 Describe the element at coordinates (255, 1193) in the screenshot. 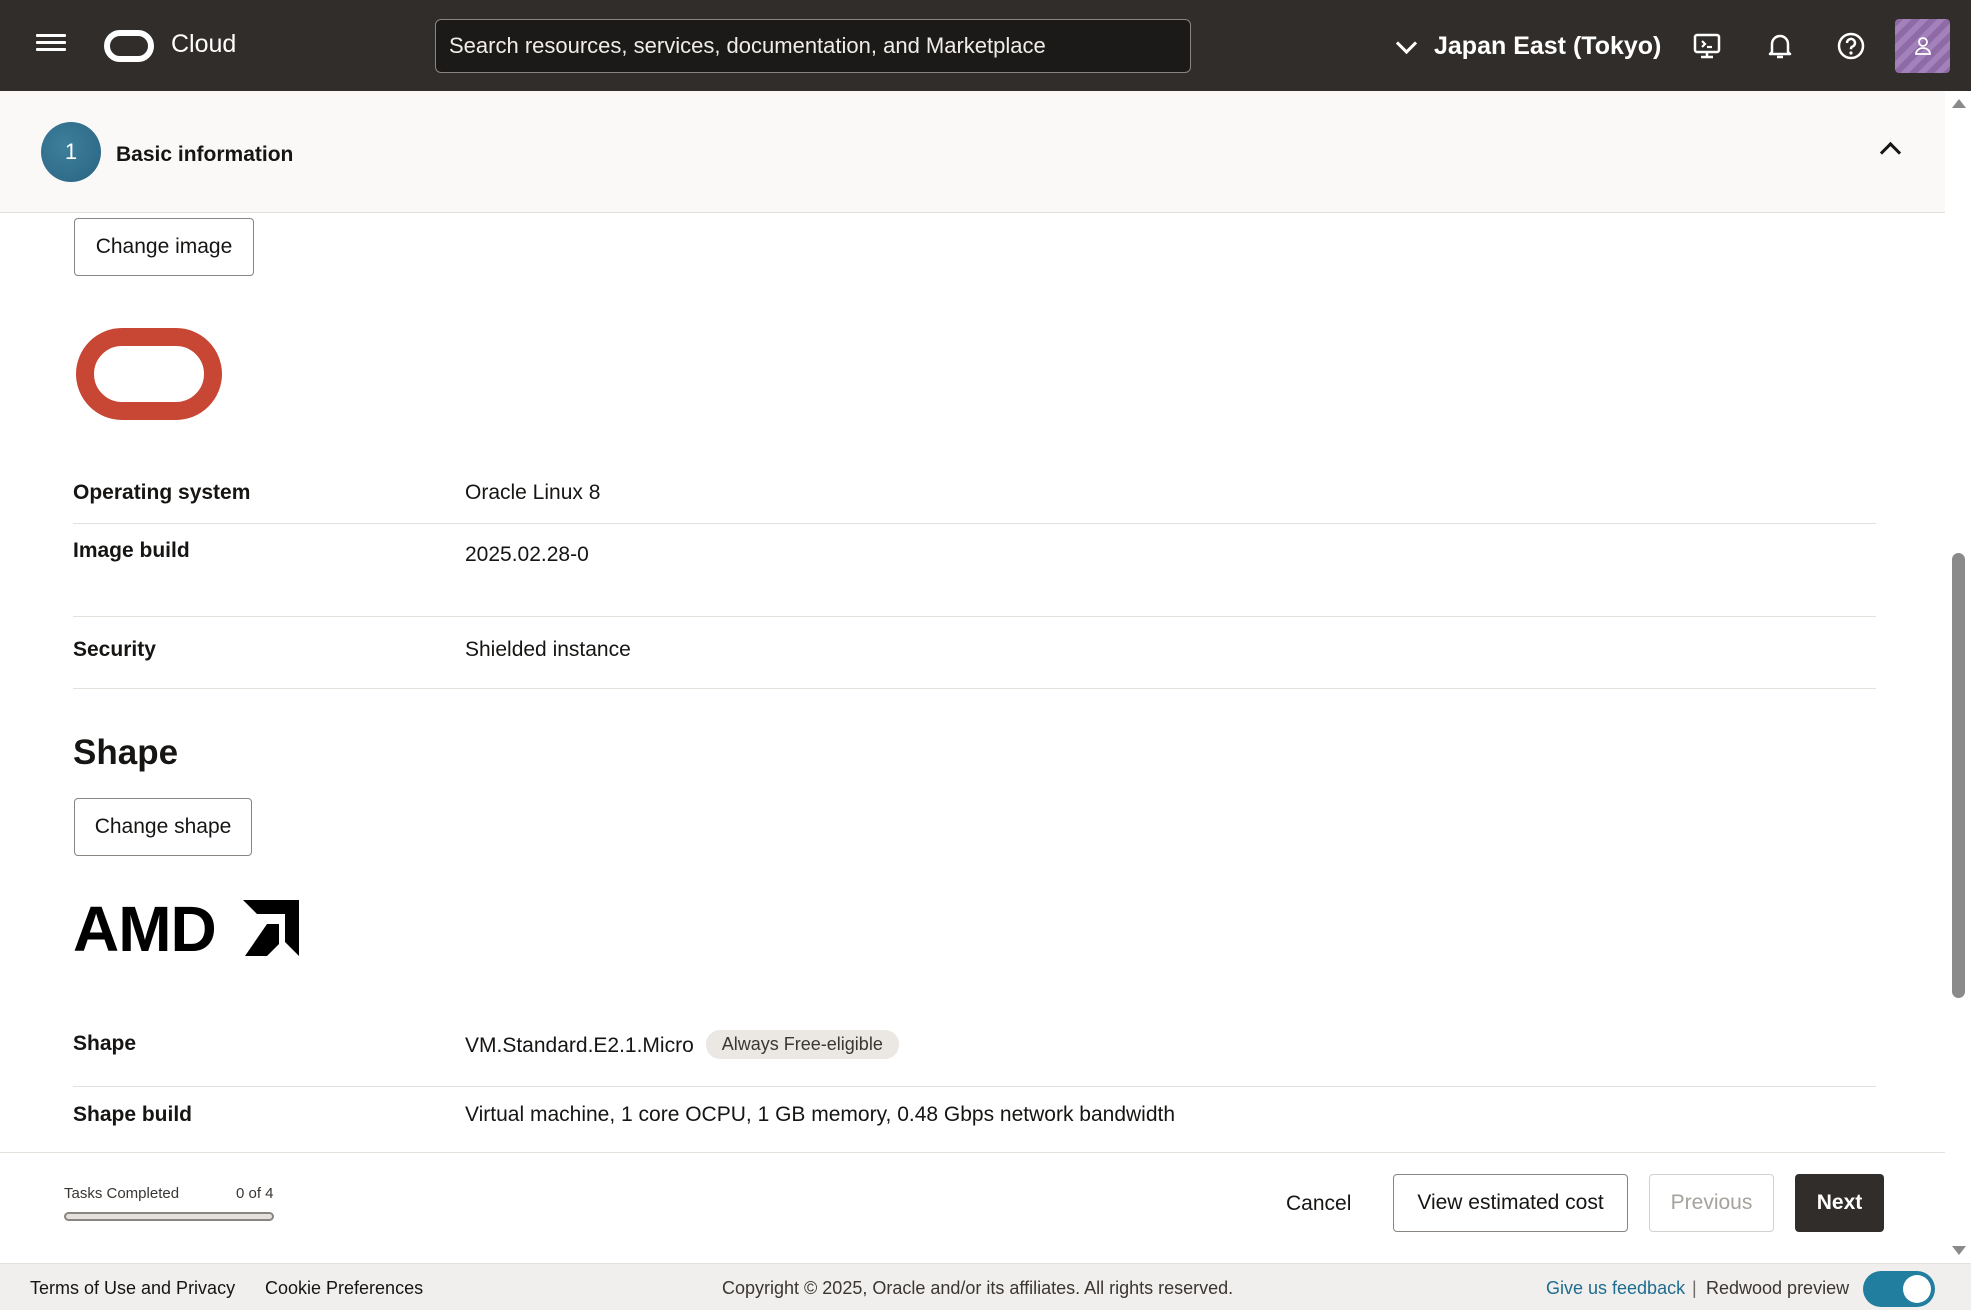

I see `tasks-completed-count: 0 of 4` at that location.